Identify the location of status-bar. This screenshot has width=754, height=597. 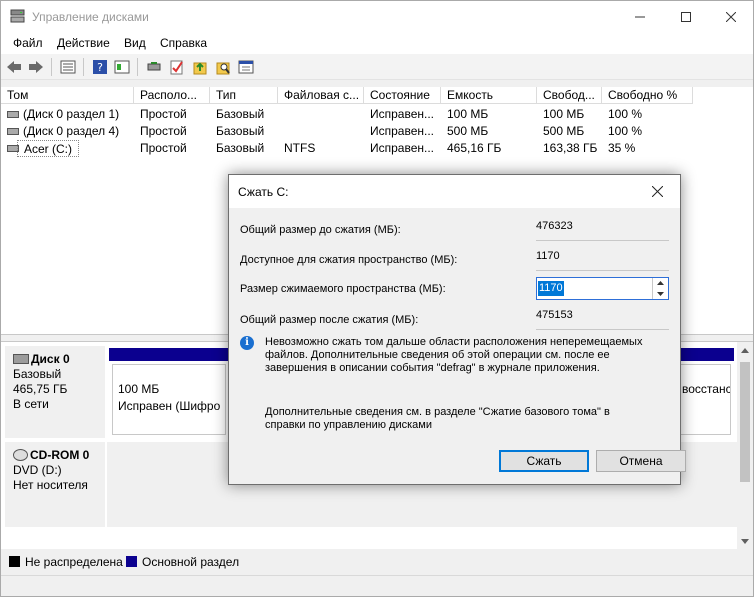
(377, 585).